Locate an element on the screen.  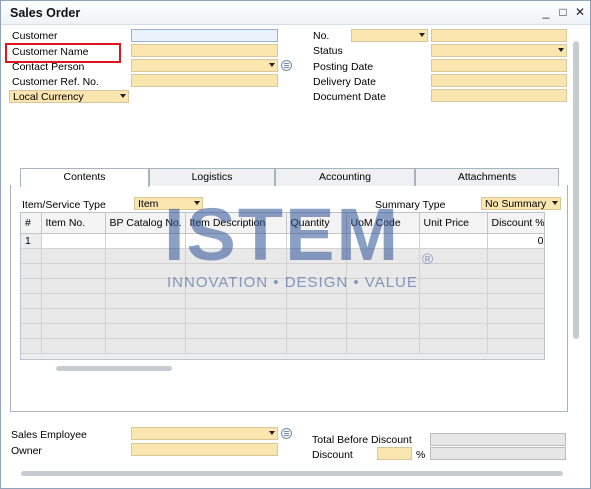
title-bar: Sales Order _ □ ✕ is located at coordinates (295, 13).